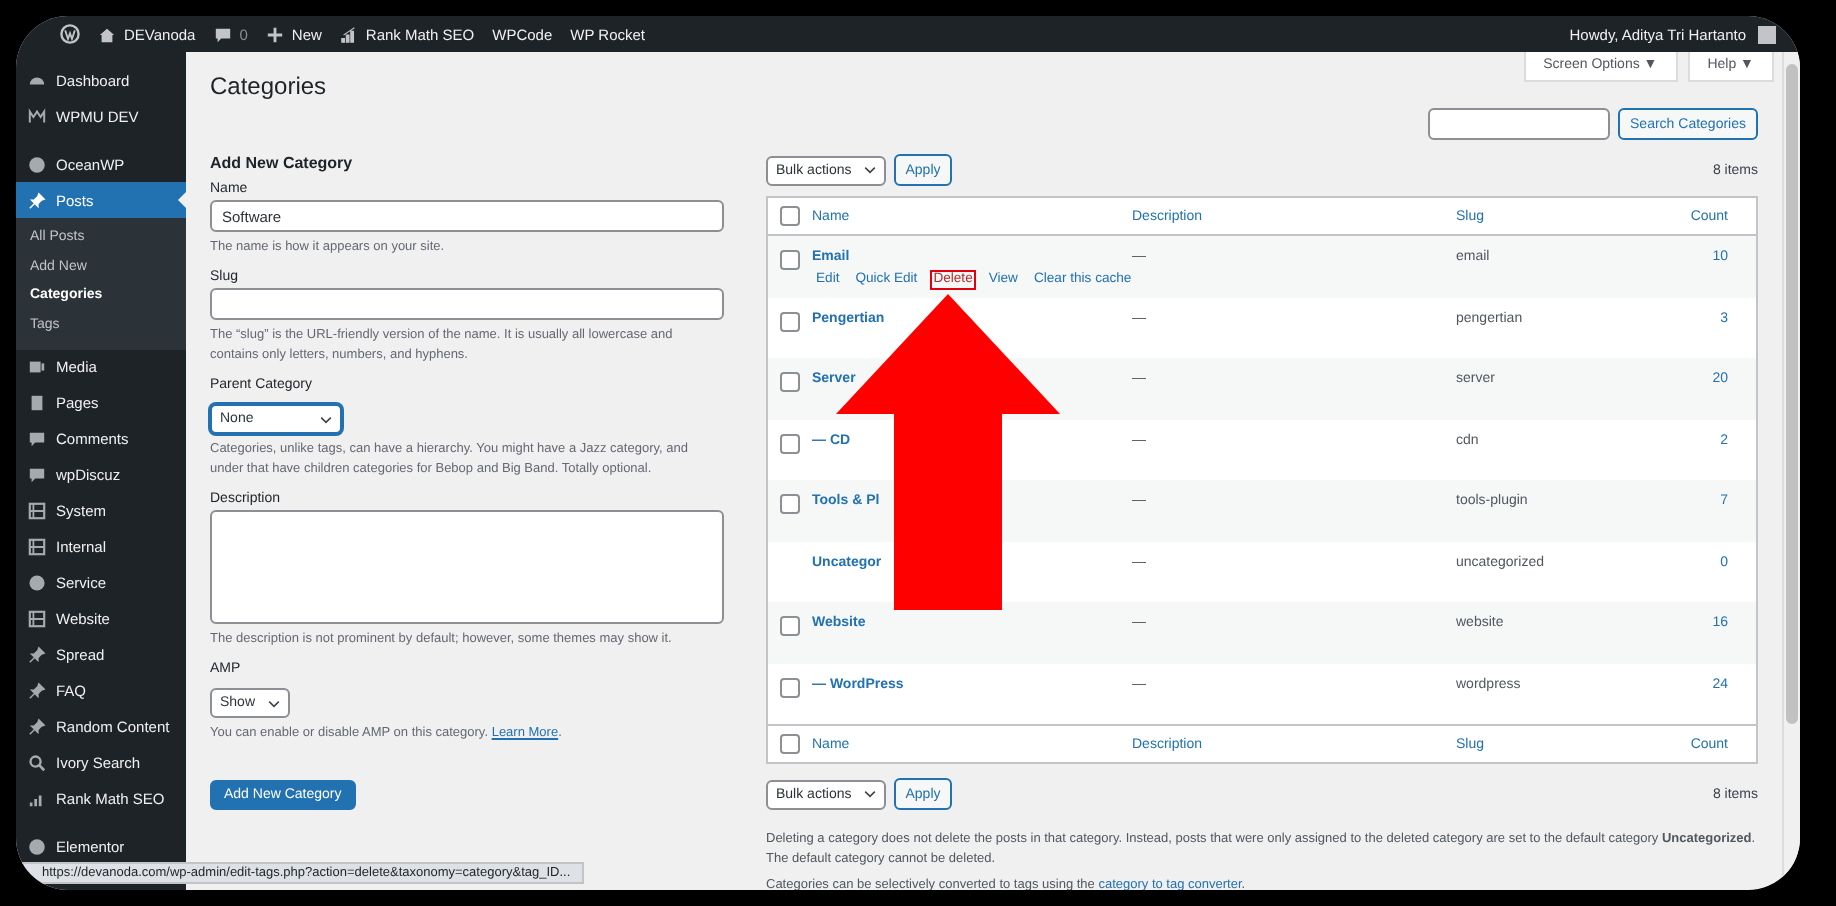 This screenshot has width=1836, height=906. Describe the element at coordinates (467, 567) in the screenshot. I see `textarea-field` at that location.